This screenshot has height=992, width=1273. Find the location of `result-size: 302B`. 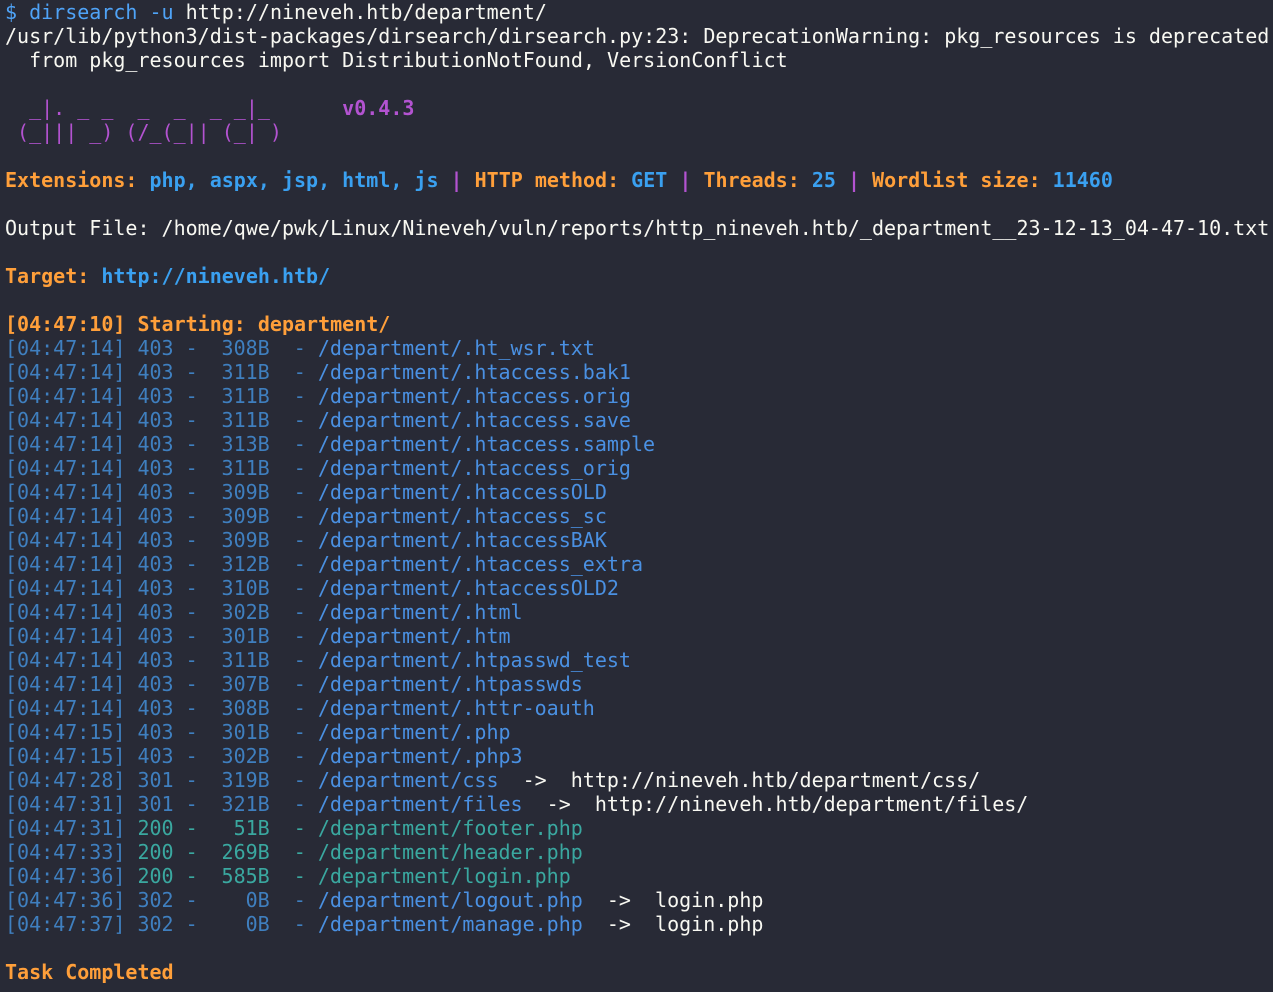

result-size: 302B is located at coordinates (245, 612).